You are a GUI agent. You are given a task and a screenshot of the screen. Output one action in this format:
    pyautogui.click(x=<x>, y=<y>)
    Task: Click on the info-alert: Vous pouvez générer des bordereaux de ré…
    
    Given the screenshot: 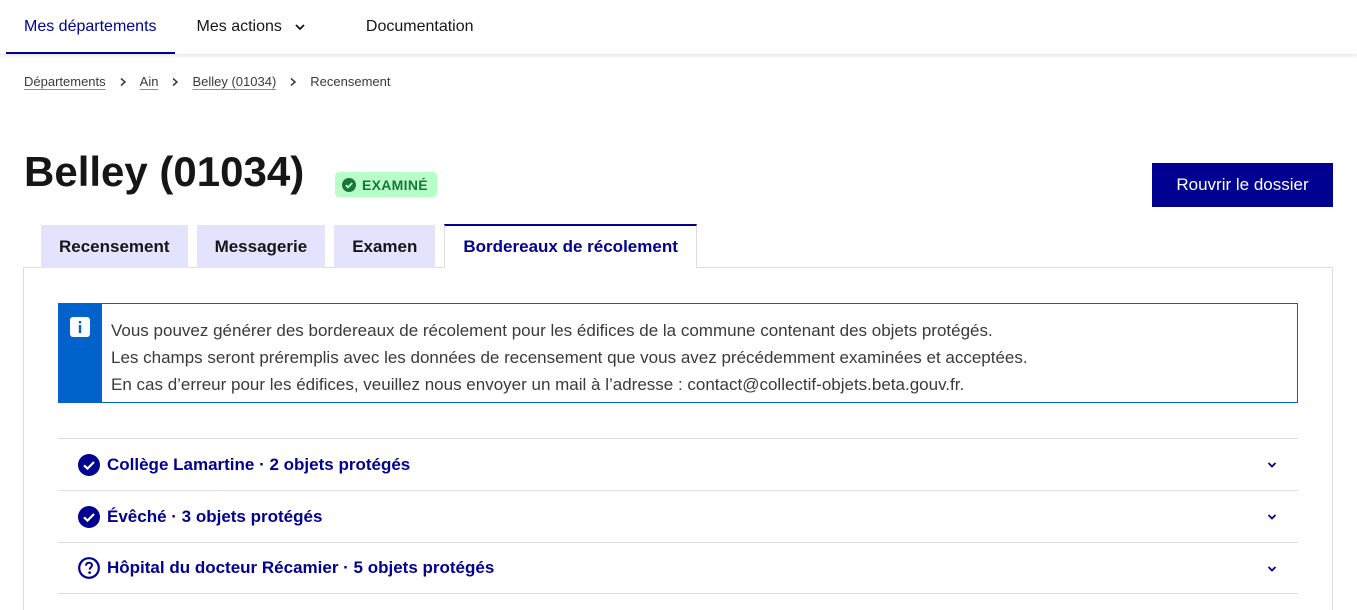 What is the action you would take?
    pyautogui.click(x=678, y=353)
    